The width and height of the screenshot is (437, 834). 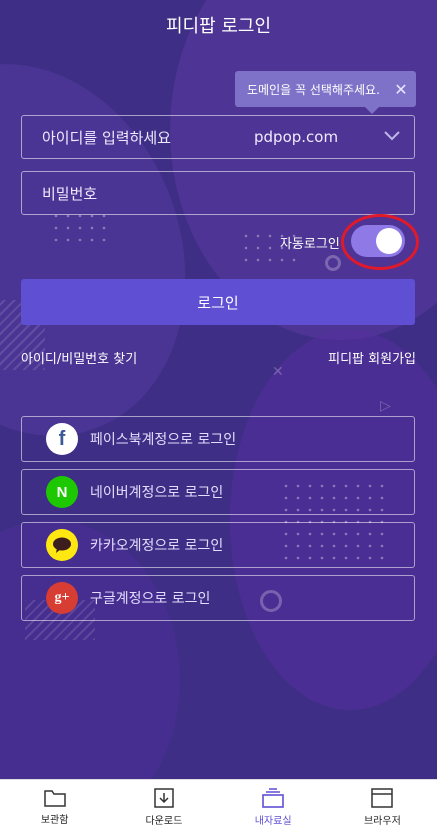 What do you see at coordinates (157, 493) in the screenshot?
I see `social-label: 네이버계정으로 로그인` at bounding box center [157, 493].